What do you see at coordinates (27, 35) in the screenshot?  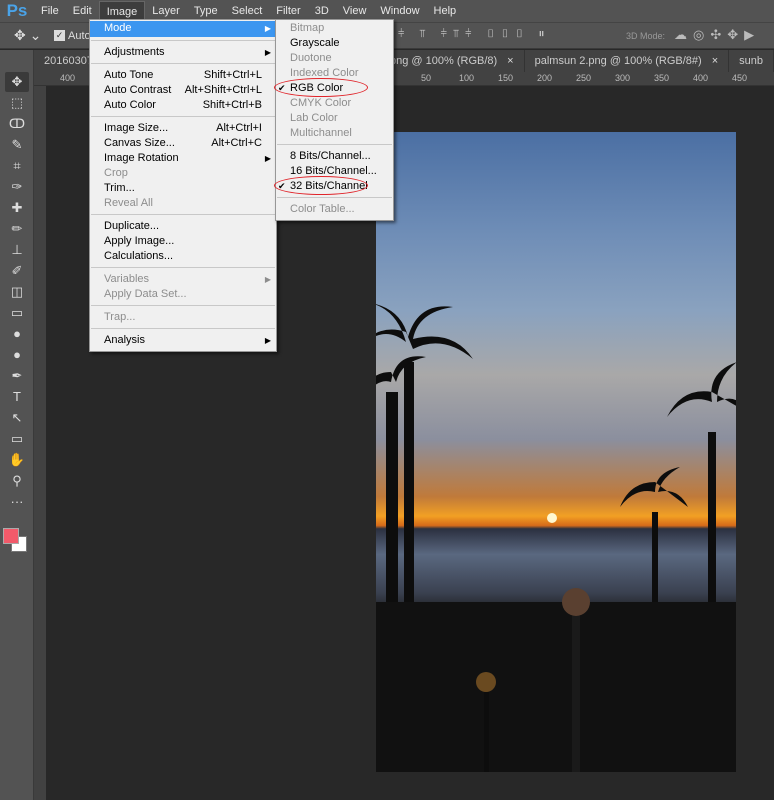 I see `move-tool-icon: ✥ ⌄` at bounding box center [27, 35].